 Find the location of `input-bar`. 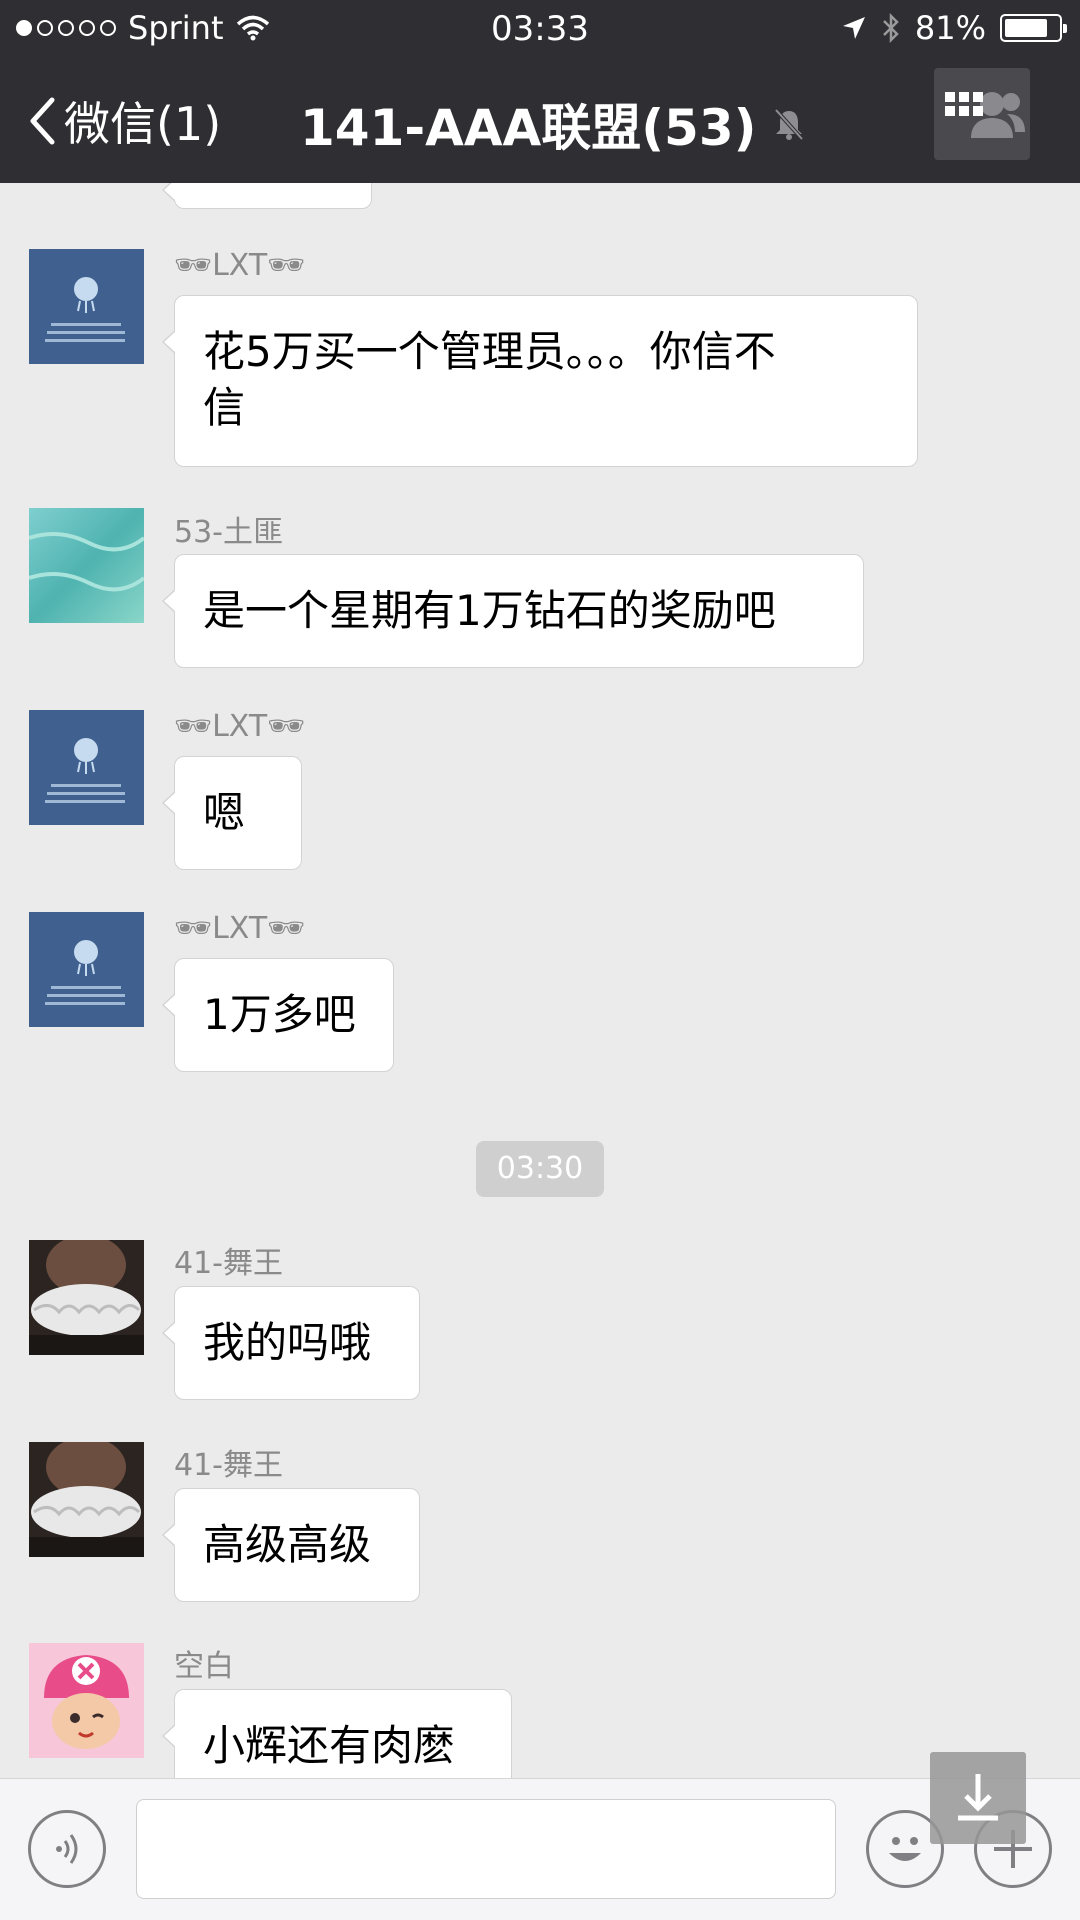

input-bar is located at coordinates (540, 1849).